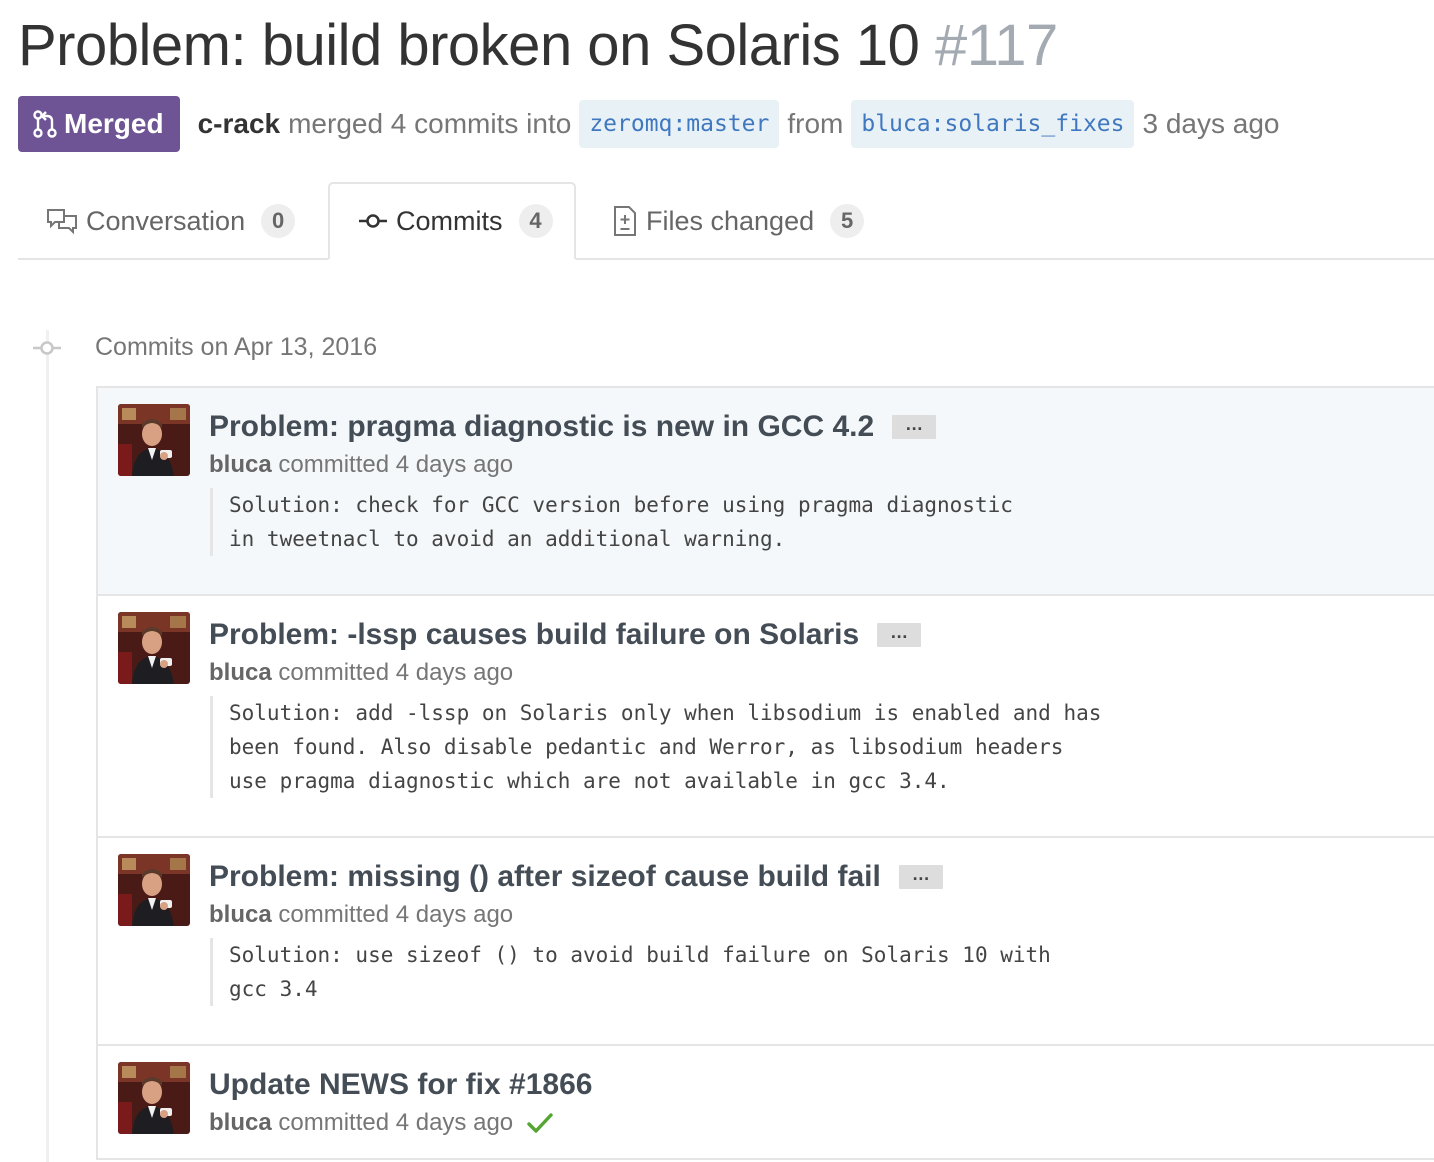 This screenshot has width=1434, height=1162. I want to click on diff-icon, so click(624, 221).